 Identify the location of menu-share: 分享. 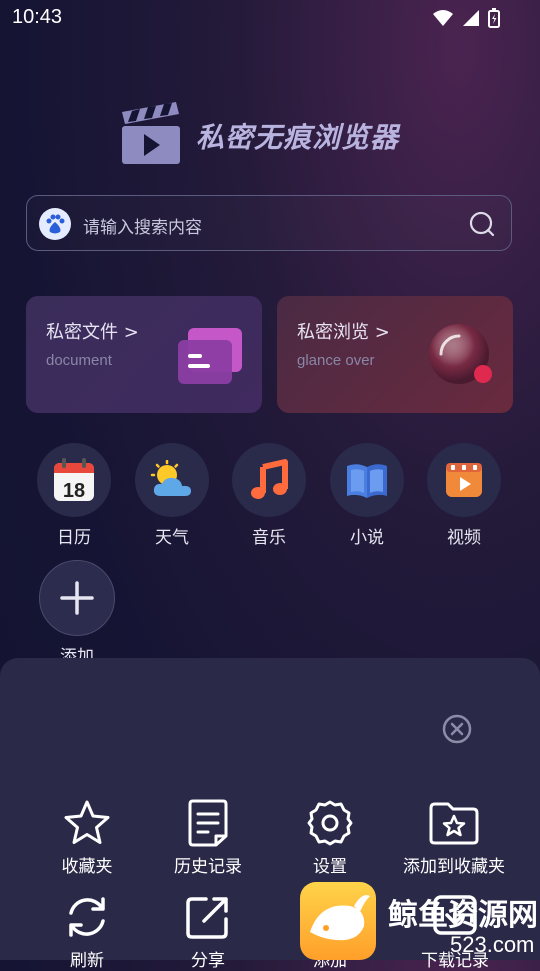
(208, 930).